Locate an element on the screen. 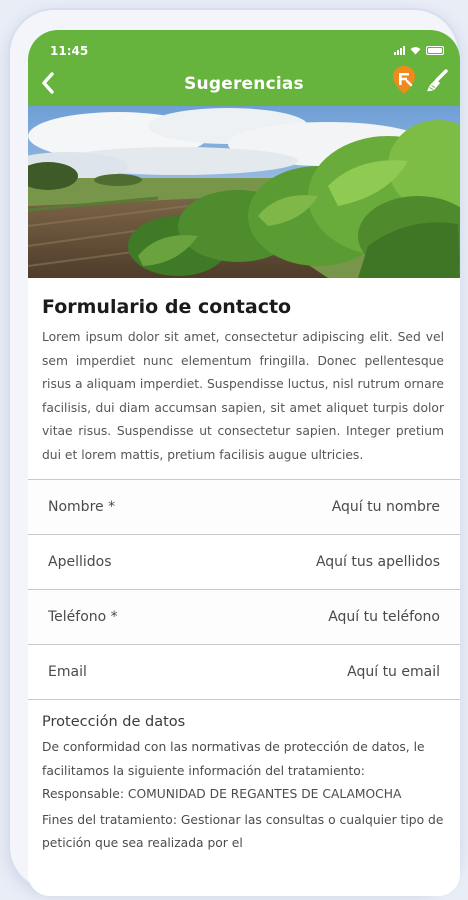  name-label: Nombre * is located at coordinates (82, 507).